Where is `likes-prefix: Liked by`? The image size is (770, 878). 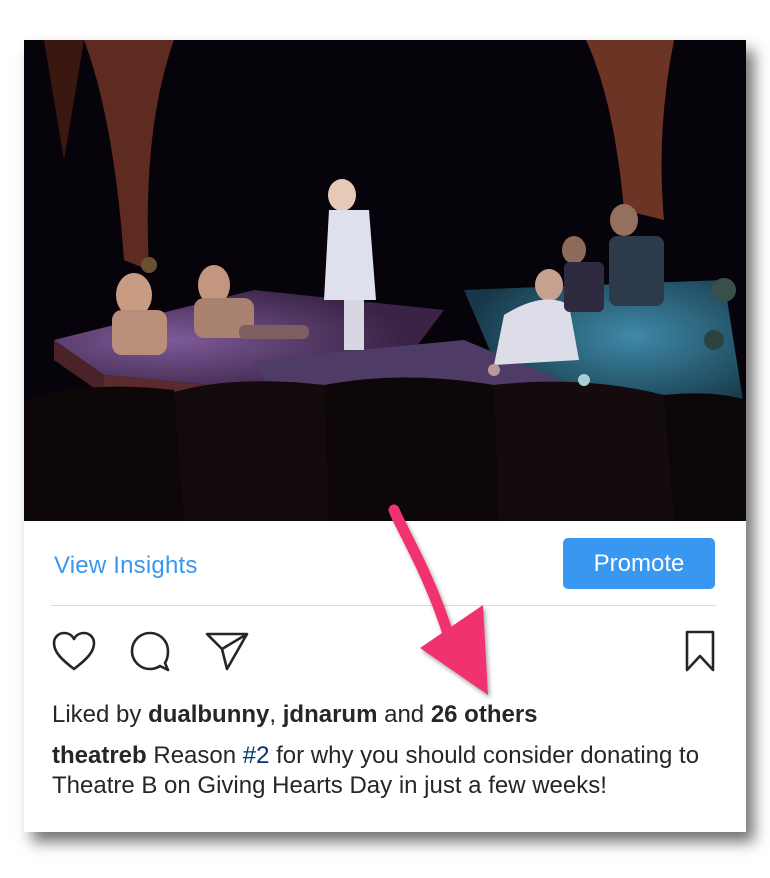 likes-prefix: Liked by is located at coordinates (100, 714).